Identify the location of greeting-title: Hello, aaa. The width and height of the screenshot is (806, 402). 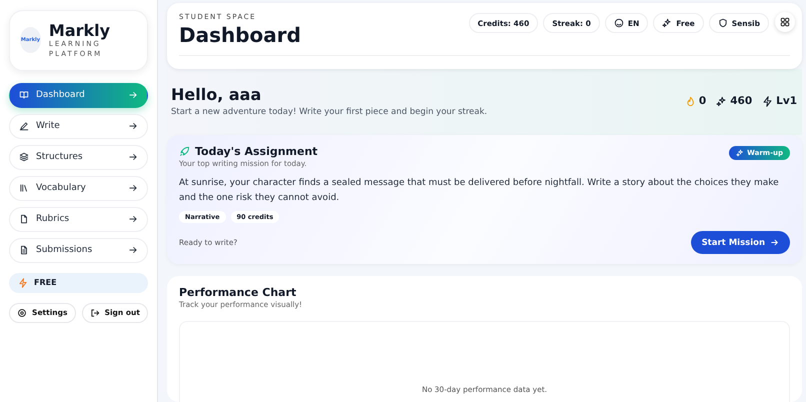
(216, 94).